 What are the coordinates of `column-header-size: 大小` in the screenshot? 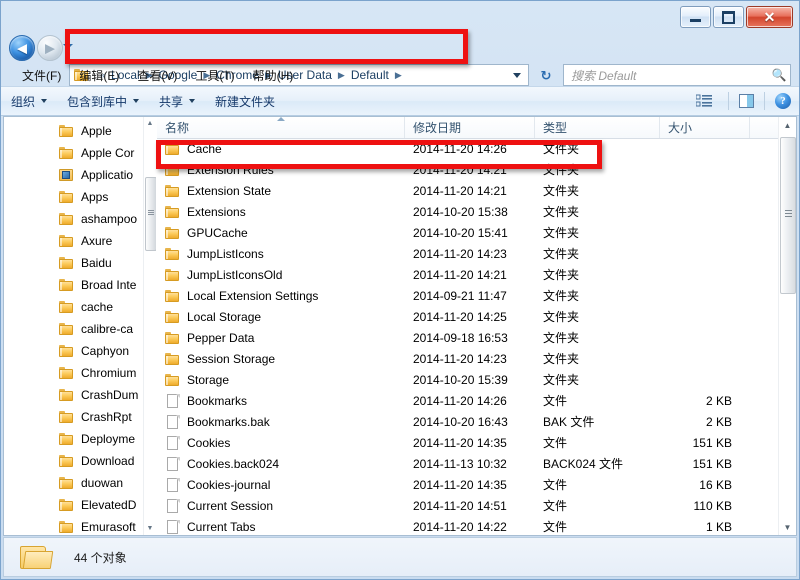 It's located at (705, 127).